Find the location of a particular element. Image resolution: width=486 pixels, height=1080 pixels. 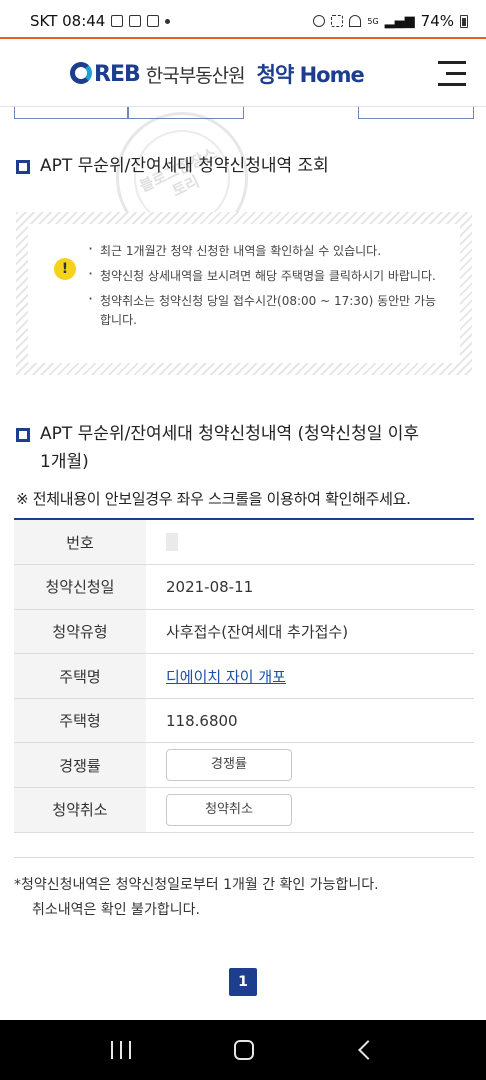

carrier-time: SKT 08:44 is located at coordinates (68, 21).